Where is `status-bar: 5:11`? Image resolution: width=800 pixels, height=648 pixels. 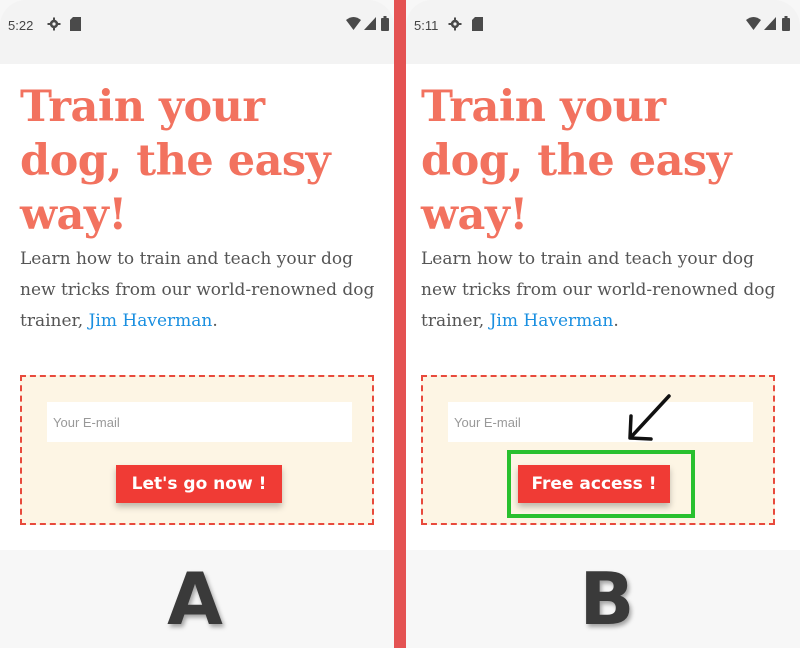 status-bar: 5:11 is located at coordinates (603, 32).